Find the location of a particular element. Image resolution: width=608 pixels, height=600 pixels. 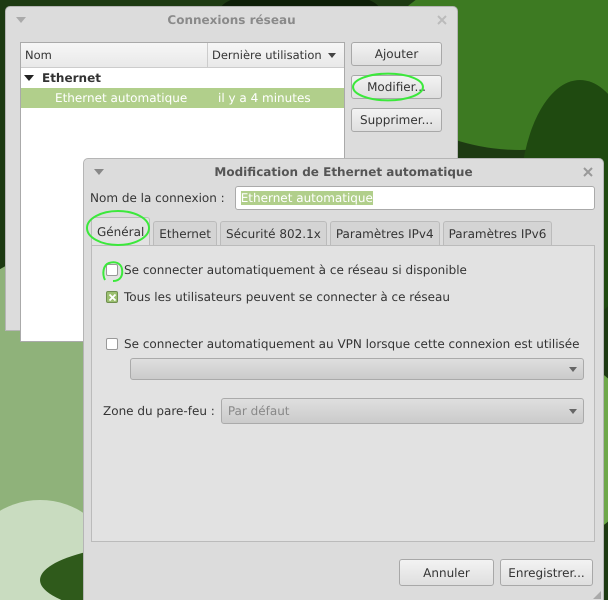

column-header: Dernière utilisation is located at coordinates (276, 55).